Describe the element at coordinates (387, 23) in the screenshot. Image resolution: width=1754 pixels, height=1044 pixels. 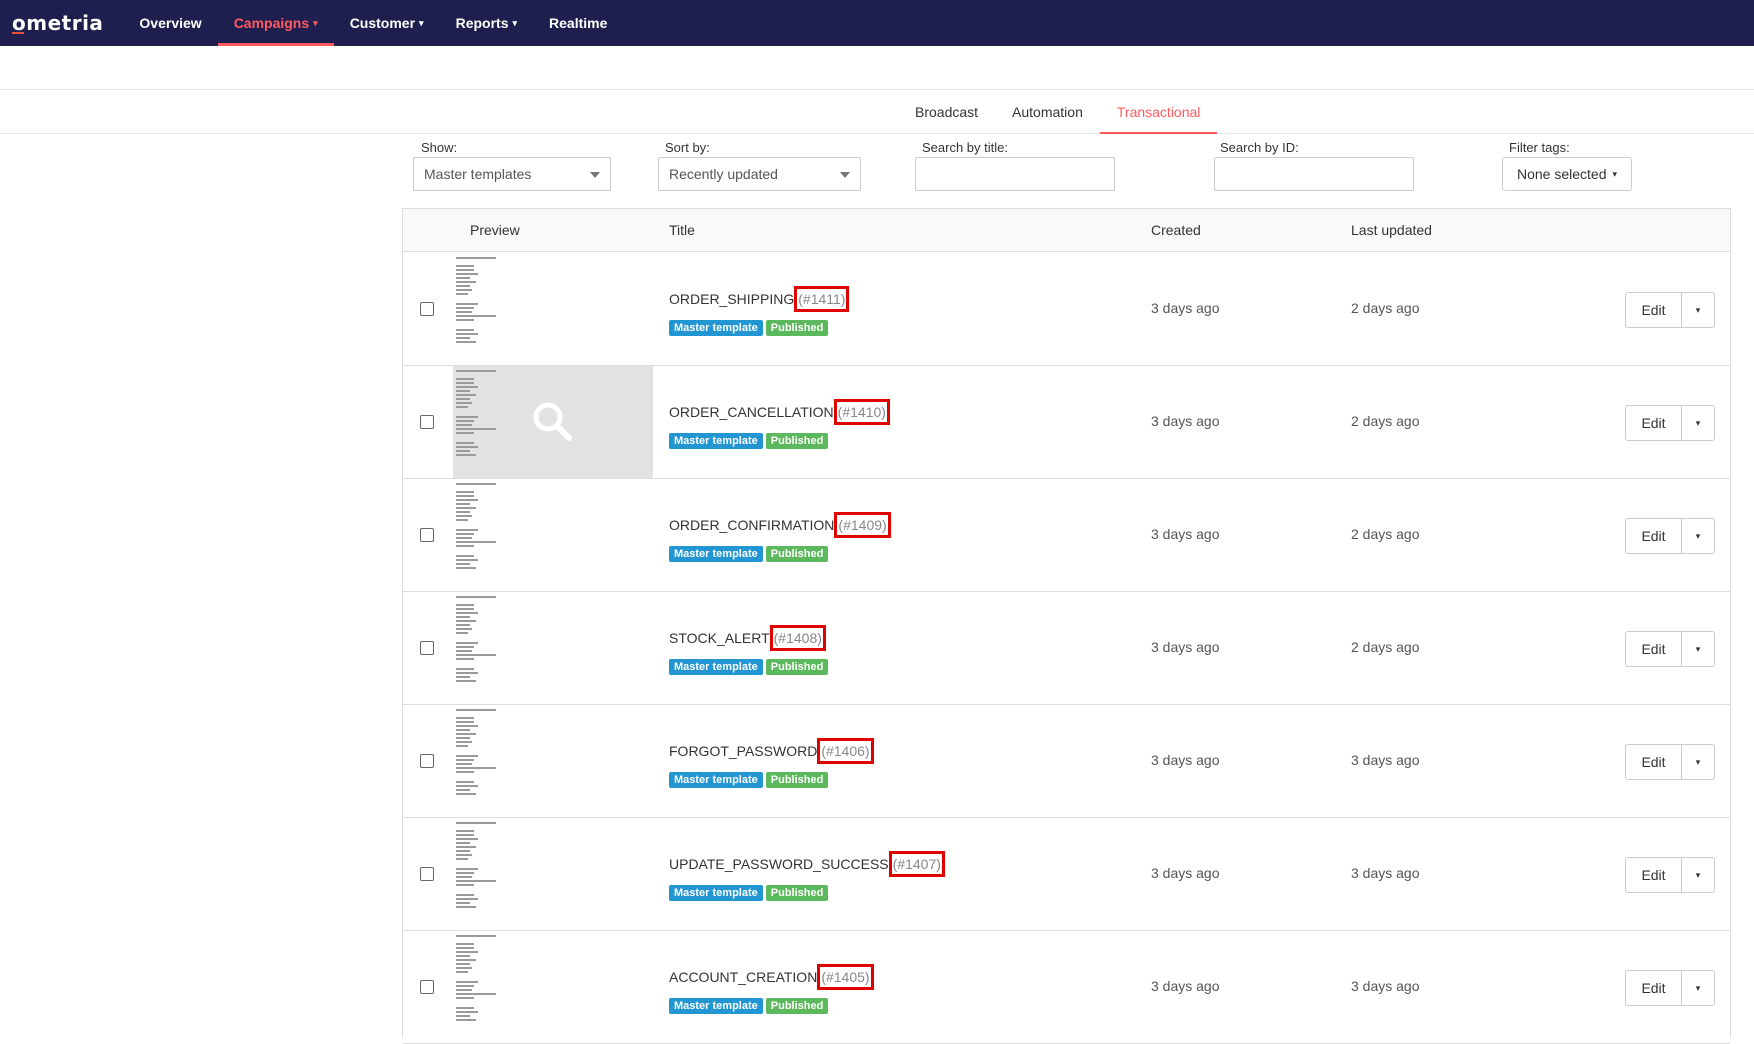
I see `nav-customer: Customer ▾` at that location.